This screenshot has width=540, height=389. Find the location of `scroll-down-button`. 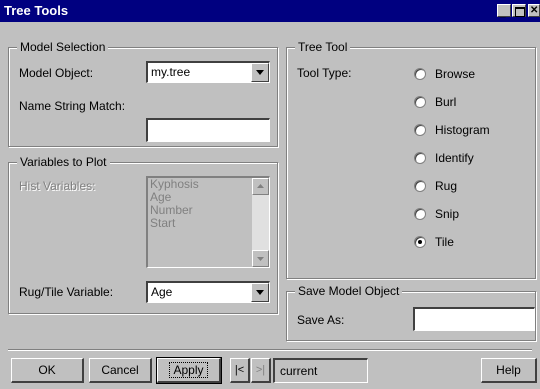

scroll-down-button is located at coordinates (260, 258).